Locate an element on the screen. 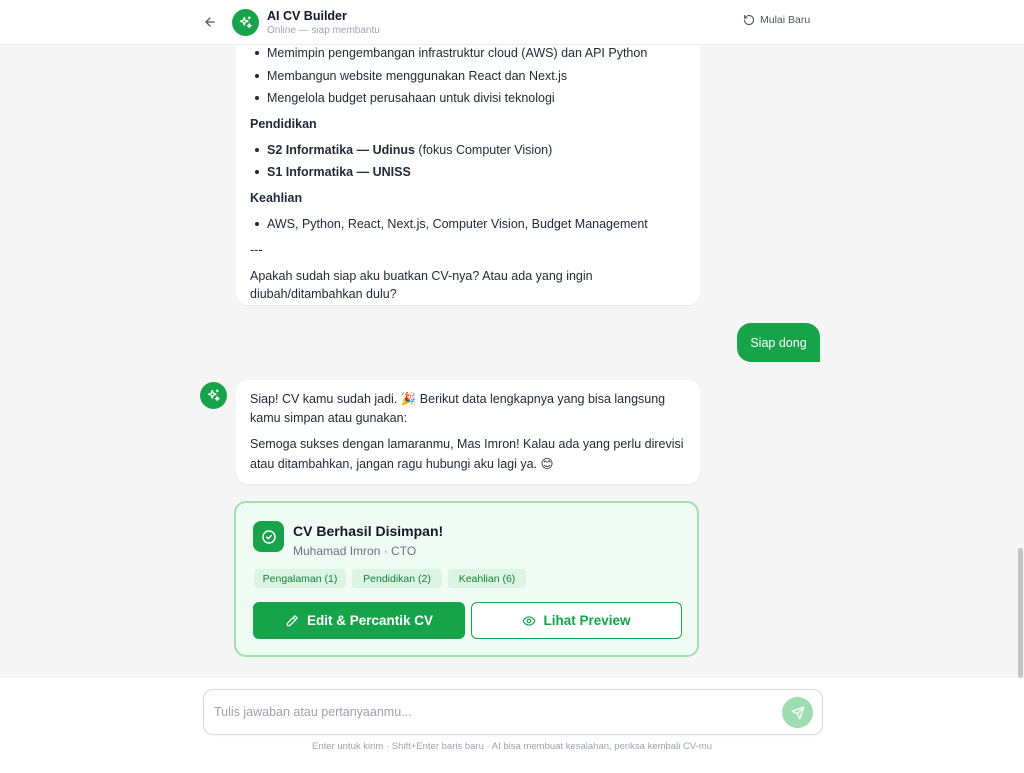 The width and height of the screenshot is (1024, 773). brand-avatar is located at coordinates (245, 22).